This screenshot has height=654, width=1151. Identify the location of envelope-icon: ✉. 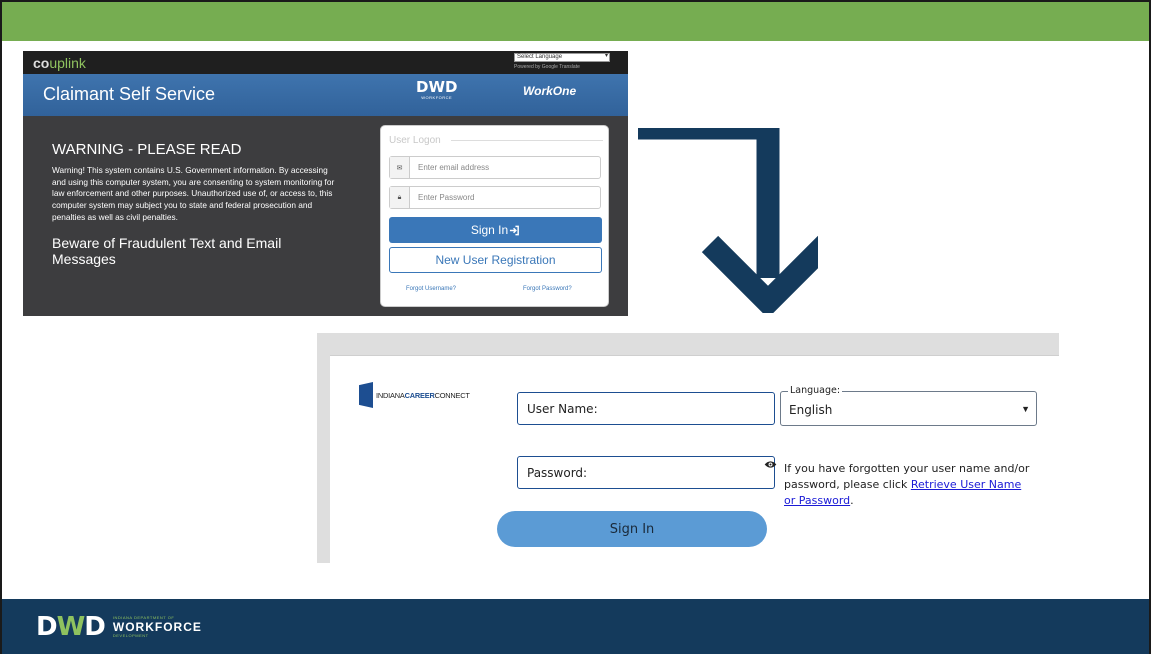
(400, 167).